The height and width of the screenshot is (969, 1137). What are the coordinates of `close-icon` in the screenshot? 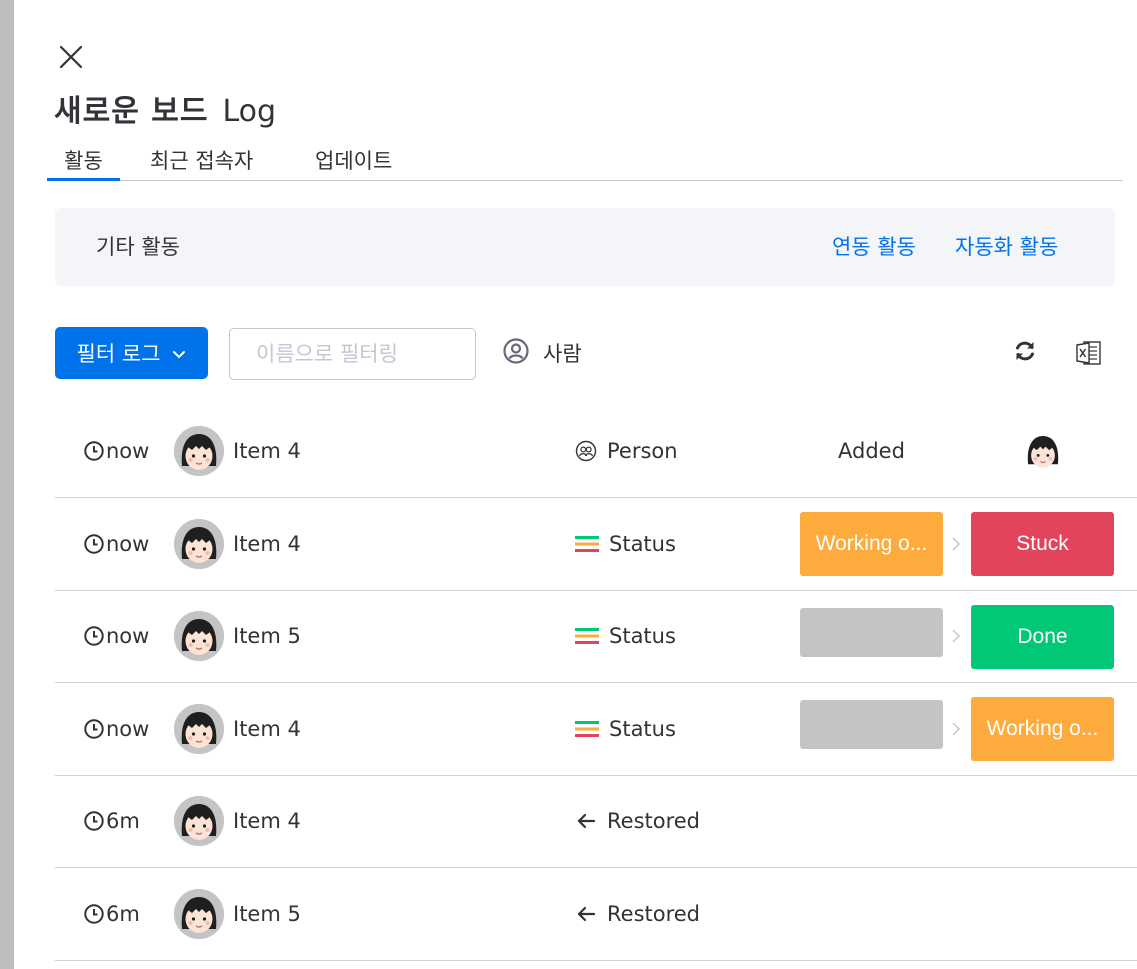 It's located at (71, 57).